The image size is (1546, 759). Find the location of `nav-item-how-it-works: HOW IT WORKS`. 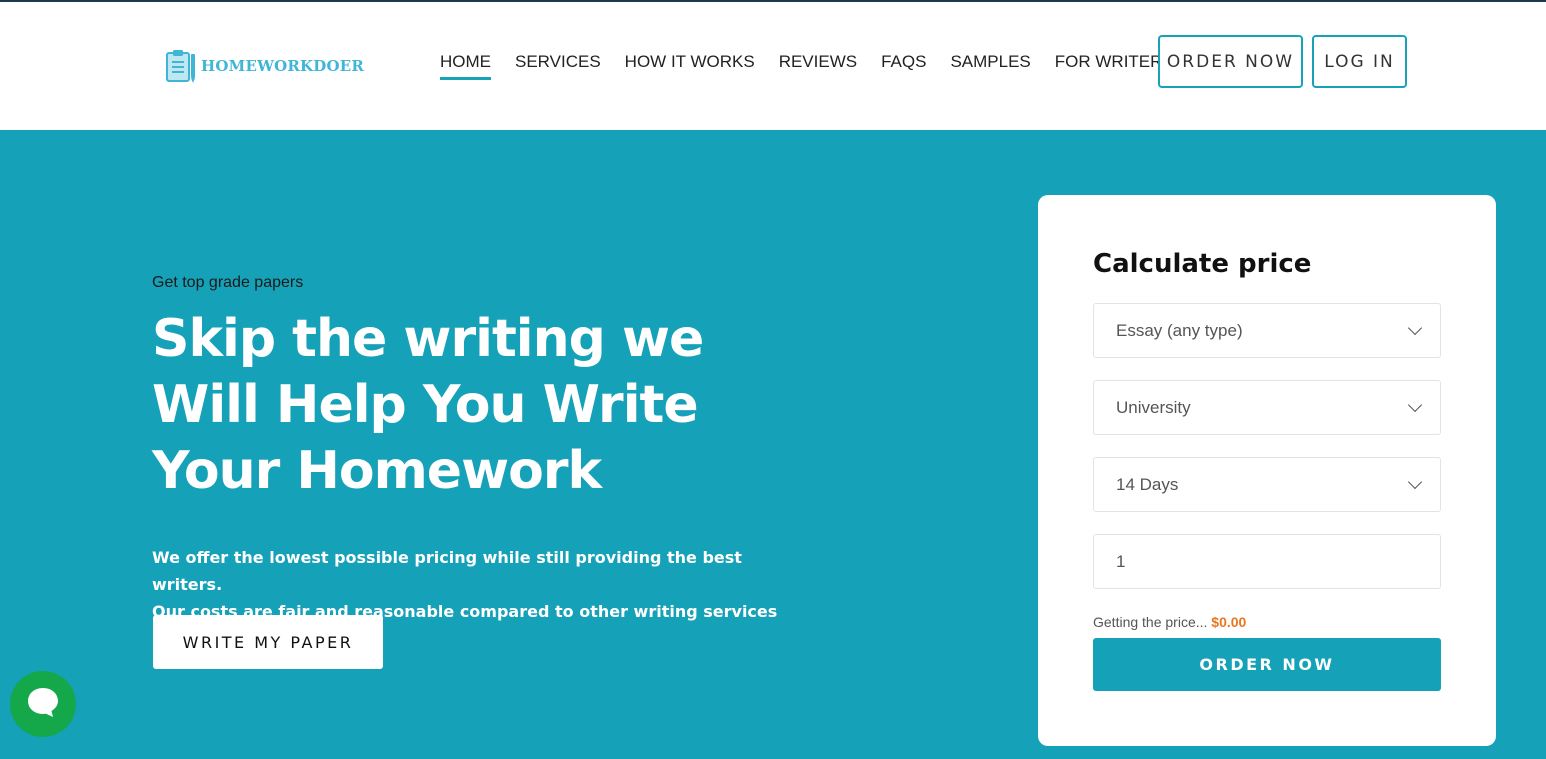

nav-item-how-it-works: HOW IT WORKS is located at coordinates (690, 66).